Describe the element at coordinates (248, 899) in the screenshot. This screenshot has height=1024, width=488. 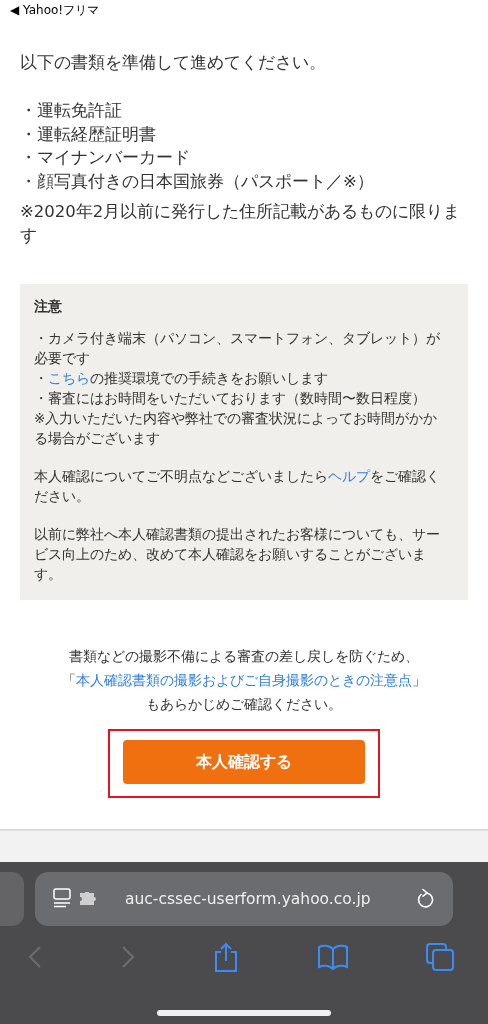
I see `url-text: auc-cssec-userform.yahoo.co.jp` at that location.